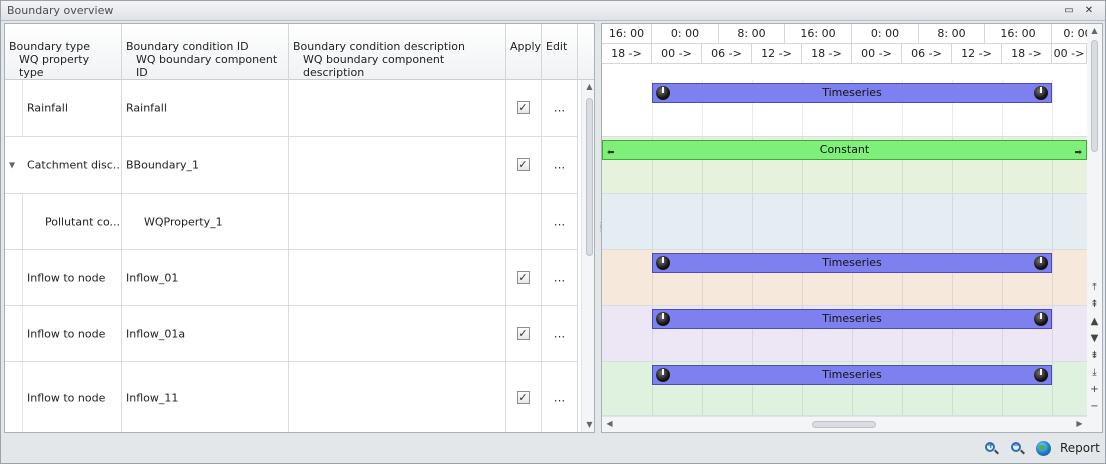  Describe the element at coordinates (205, 333) in the screenshot. I see `condition-id-cell: Inflow_01a` at that location.